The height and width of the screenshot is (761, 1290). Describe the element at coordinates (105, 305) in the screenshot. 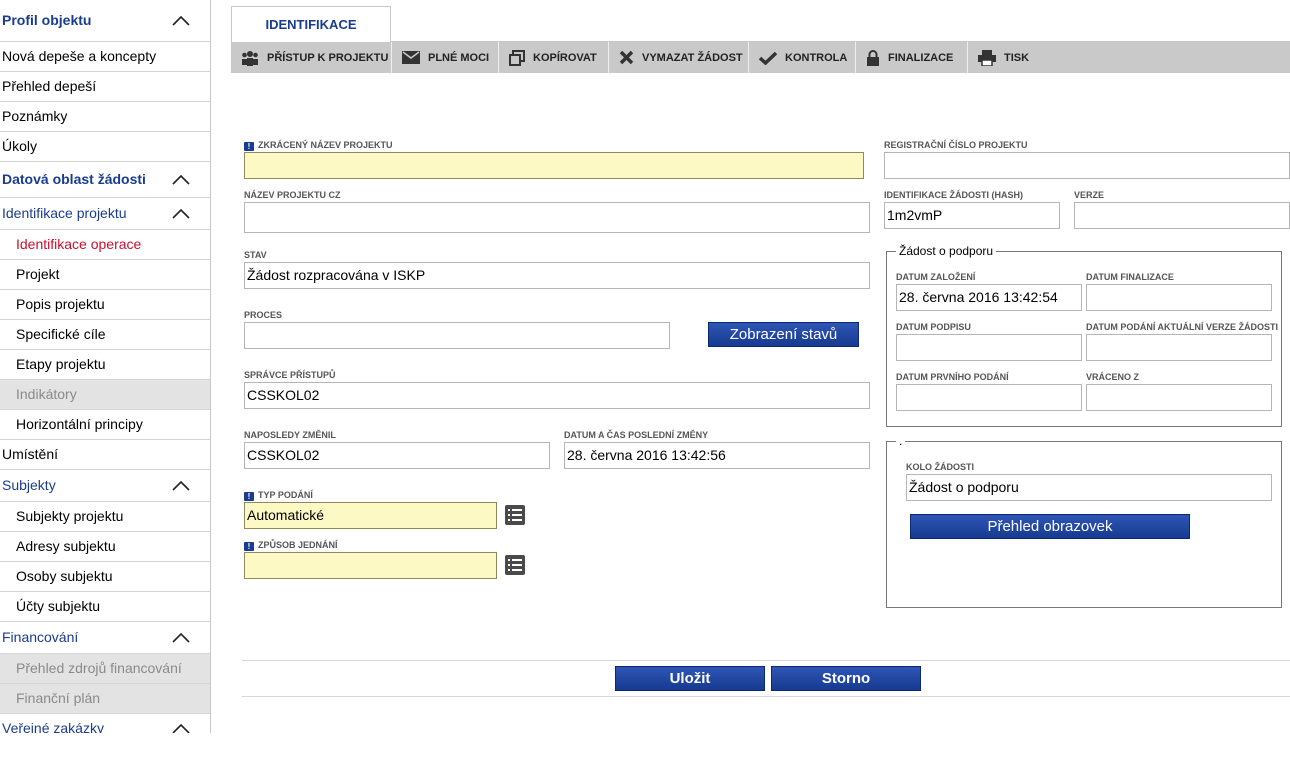

I see `sidebar-item: Popis projektu` at that location.